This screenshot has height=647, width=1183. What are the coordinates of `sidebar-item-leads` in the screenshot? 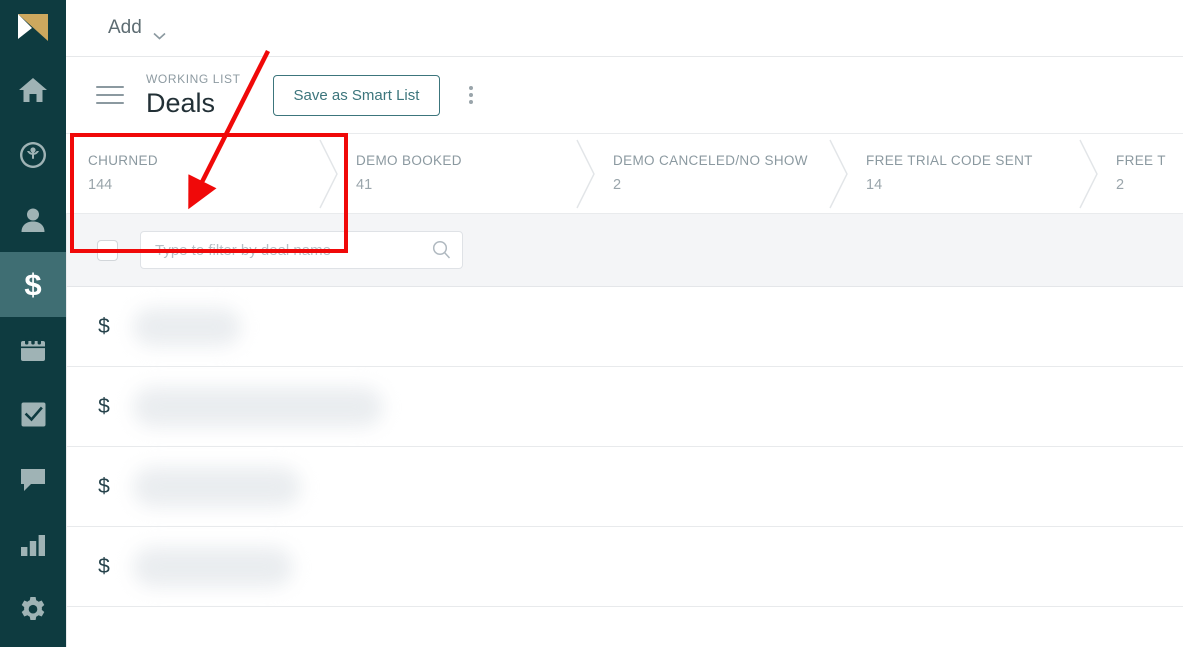 It's located at (33, 154).